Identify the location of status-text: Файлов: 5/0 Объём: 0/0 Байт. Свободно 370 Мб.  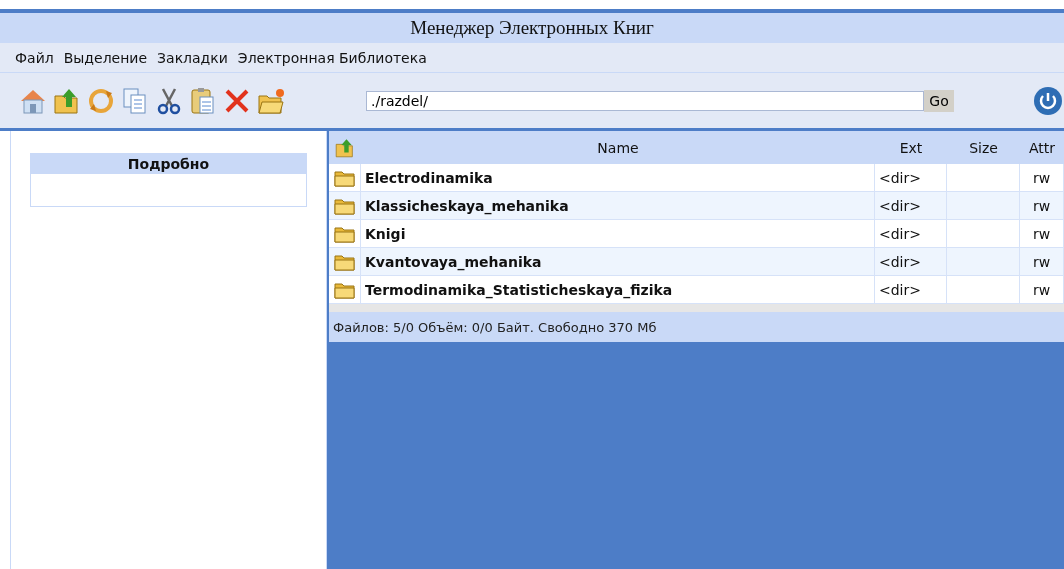
(495, 327).